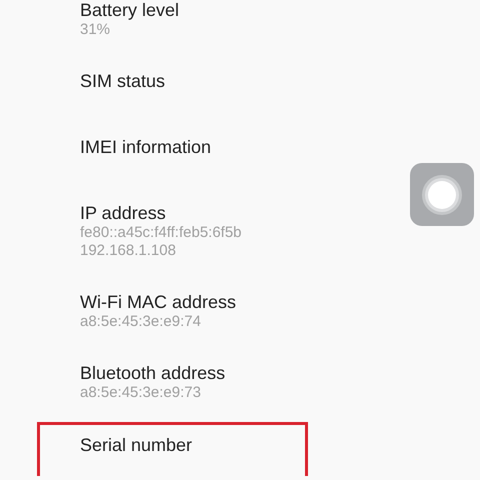 The width and height of the screenshot is (480, 480). What do you see at coordinates (161, 233) in the screenshot?
I see `setting-value: fe80::a45c:f4ff:feb5:6f5b` at bounding box center [161, 233].